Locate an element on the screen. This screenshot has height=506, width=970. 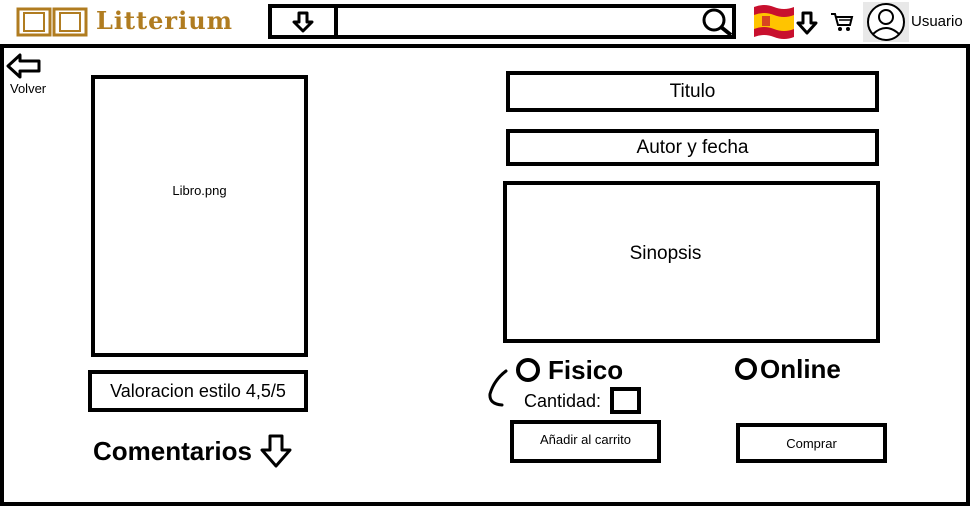
quantity-label: Cantidad: is located at coordinates (563, 401).